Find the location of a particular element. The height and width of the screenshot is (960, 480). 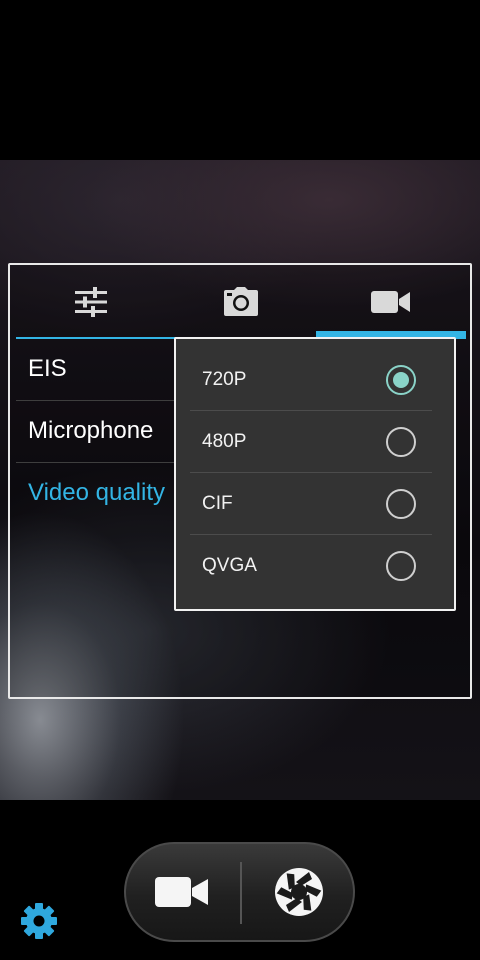

divider is located at coordinates (241, 893).